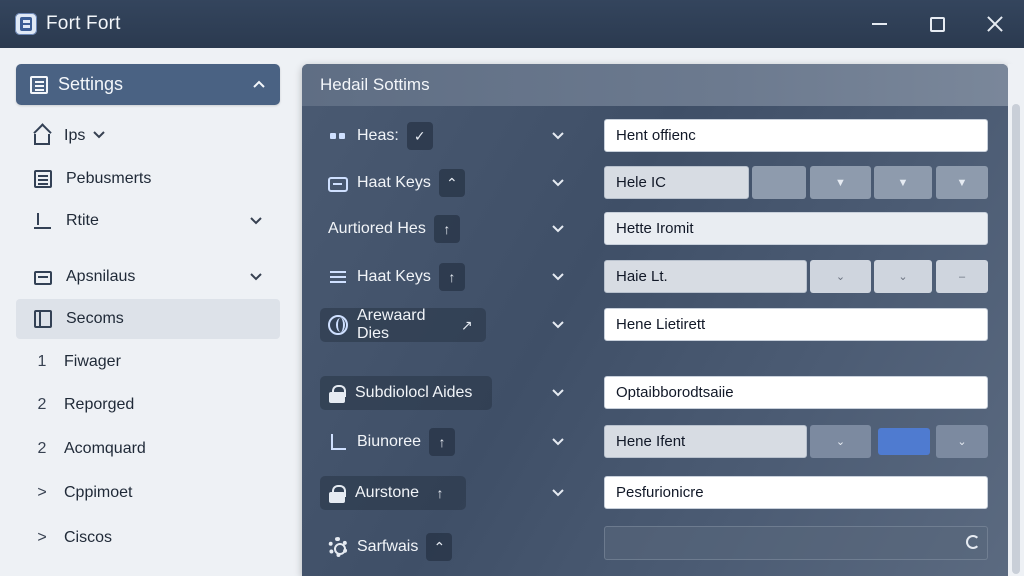  I want to click on gear-icon, so click(338, 547).